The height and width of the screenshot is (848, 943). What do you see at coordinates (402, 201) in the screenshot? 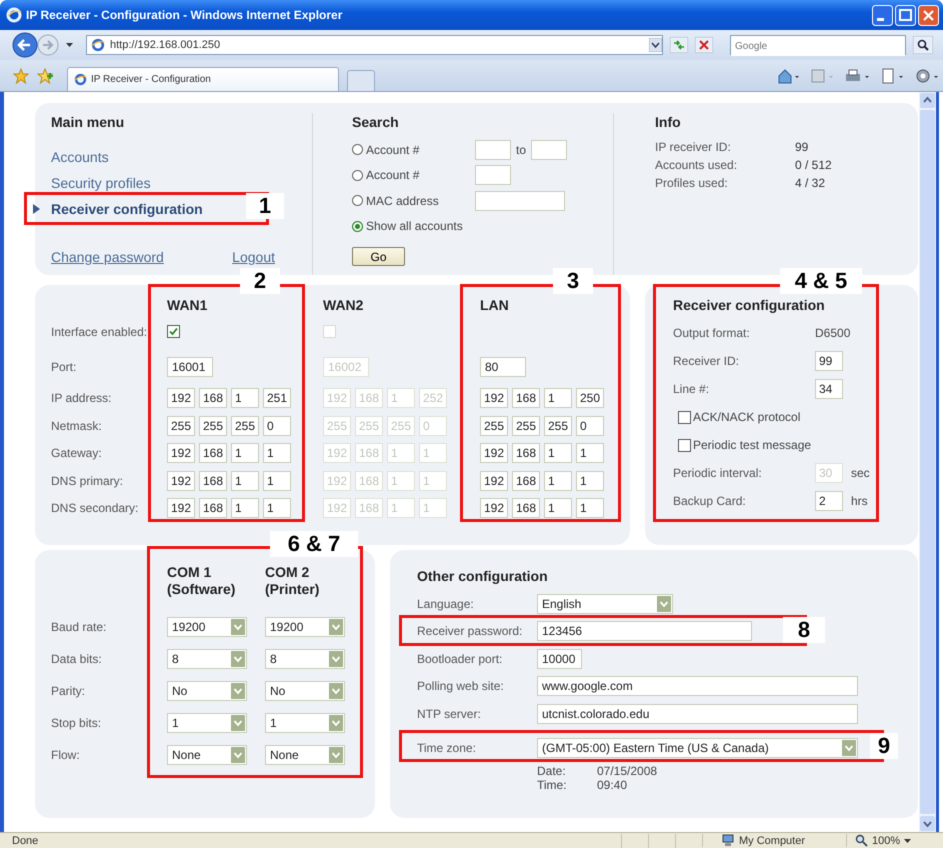
I see `radio-label: MAC address` at bounding box center [402, 201].